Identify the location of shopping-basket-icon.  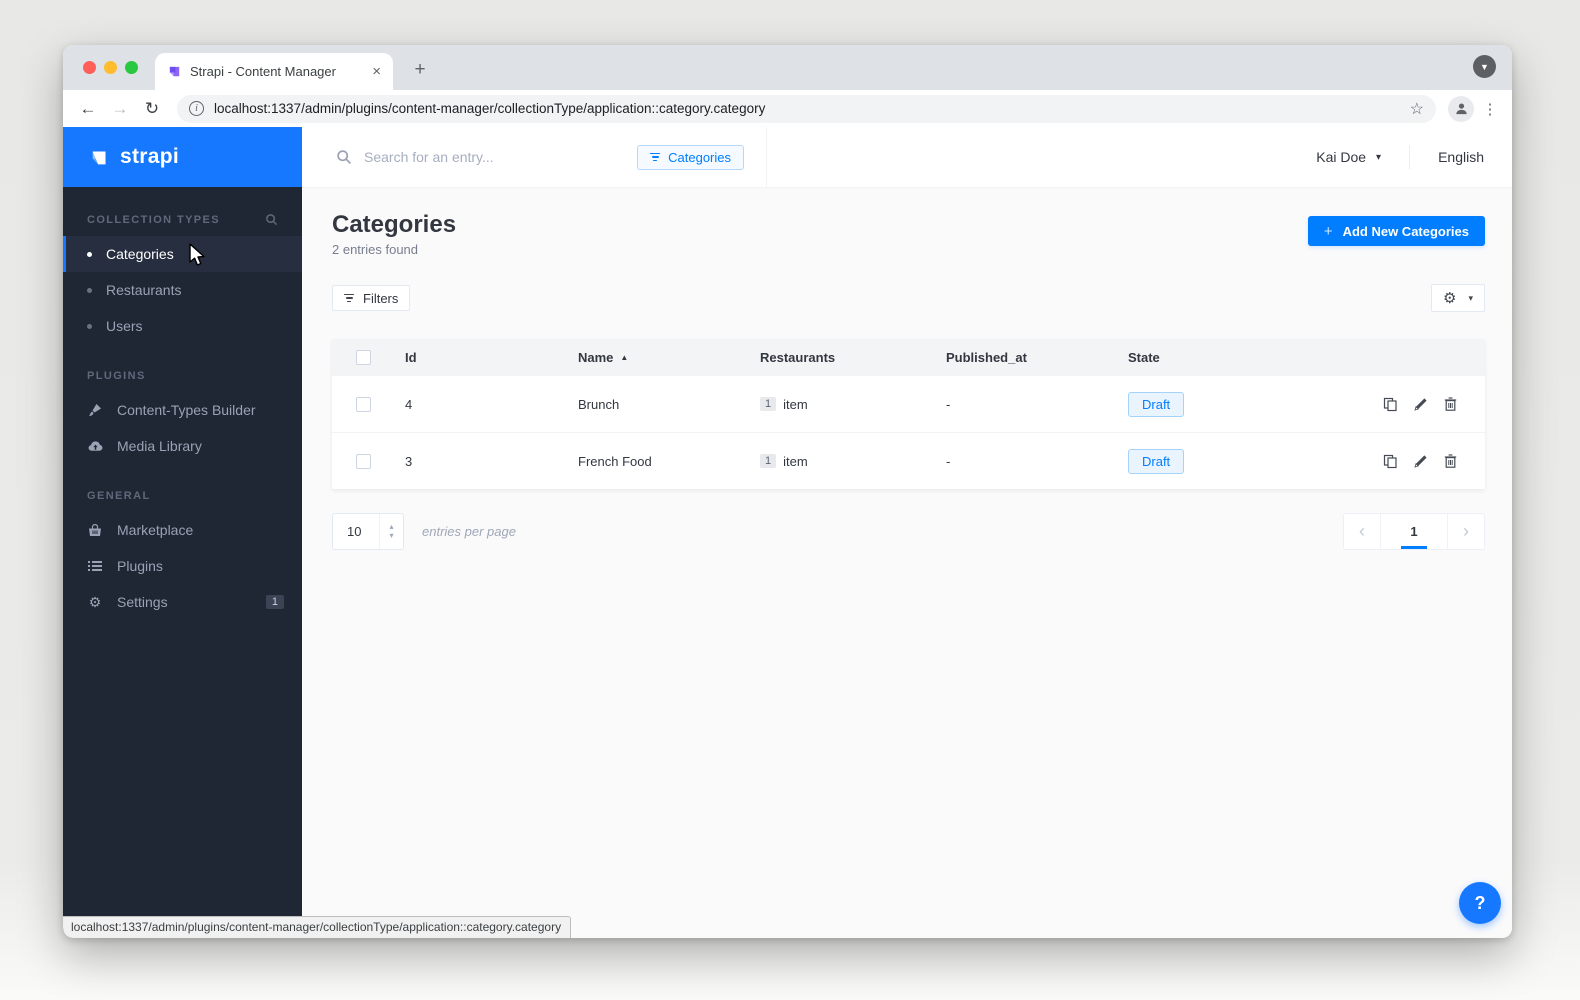
(95, 530).